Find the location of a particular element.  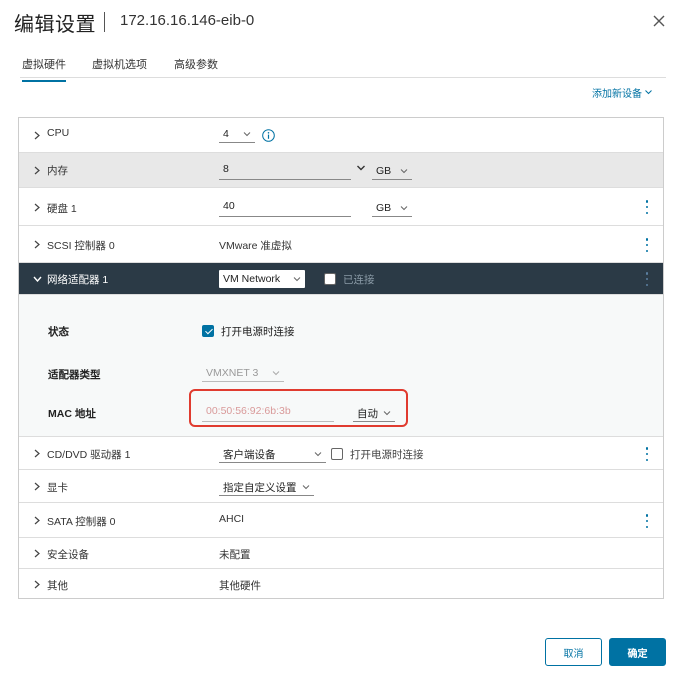

hw-row-memory: 内存 8 GB is located at coordinates (341, 170).